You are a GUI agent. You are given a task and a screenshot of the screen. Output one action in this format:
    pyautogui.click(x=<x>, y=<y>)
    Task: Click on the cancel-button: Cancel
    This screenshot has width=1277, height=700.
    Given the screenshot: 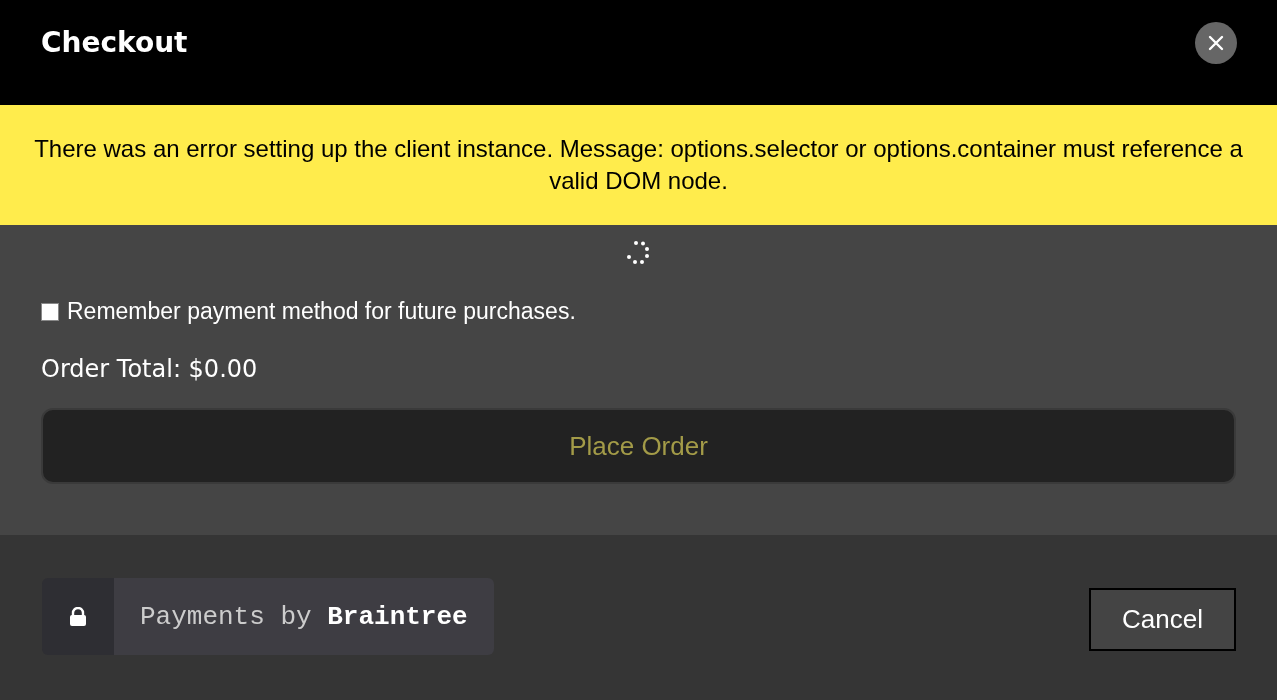 What is the action you would take?
    pyautogui.click(x=1162, y=619)
    